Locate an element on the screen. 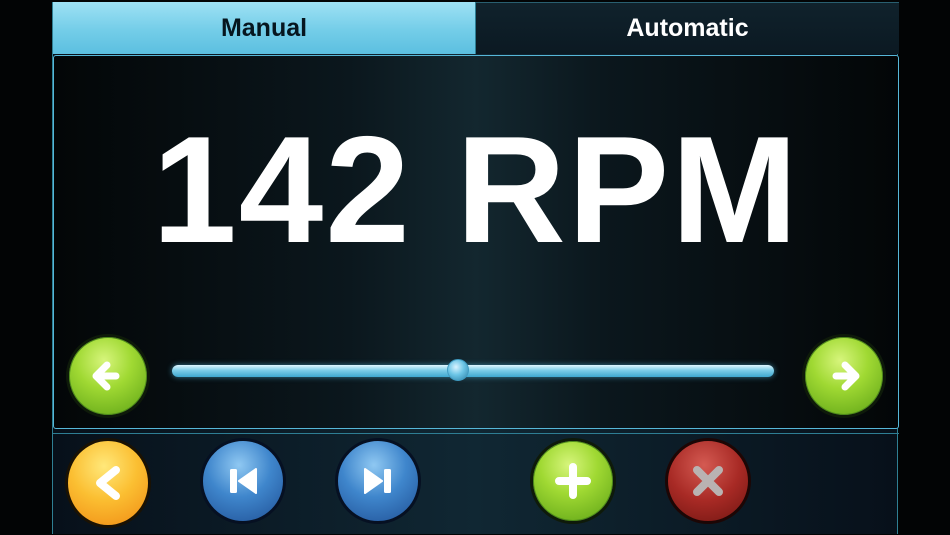 The image size is (950, 535). previous-button is located at coordinates (243, 481).